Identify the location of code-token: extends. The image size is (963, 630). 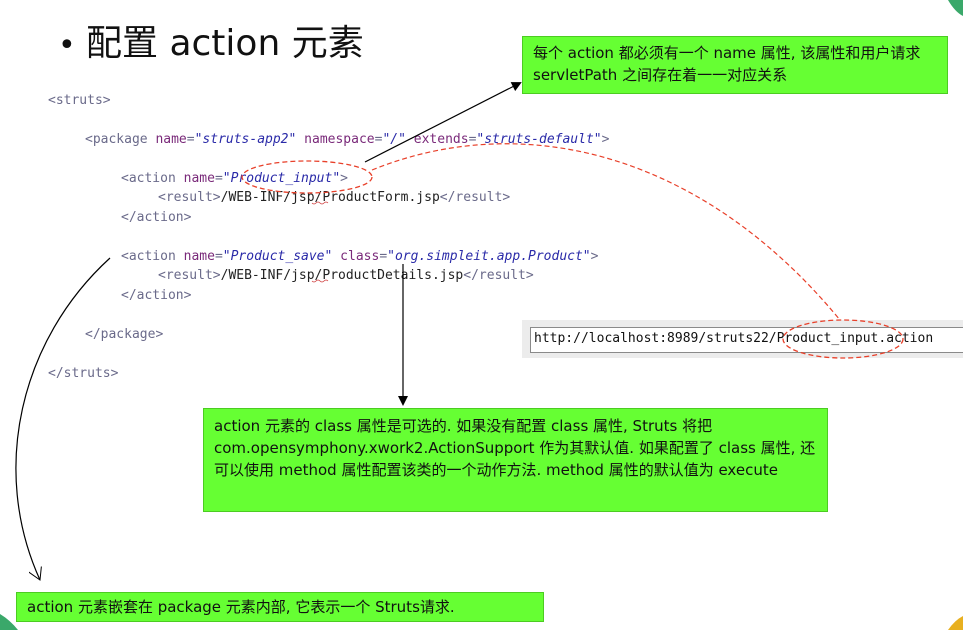
(437, 139).